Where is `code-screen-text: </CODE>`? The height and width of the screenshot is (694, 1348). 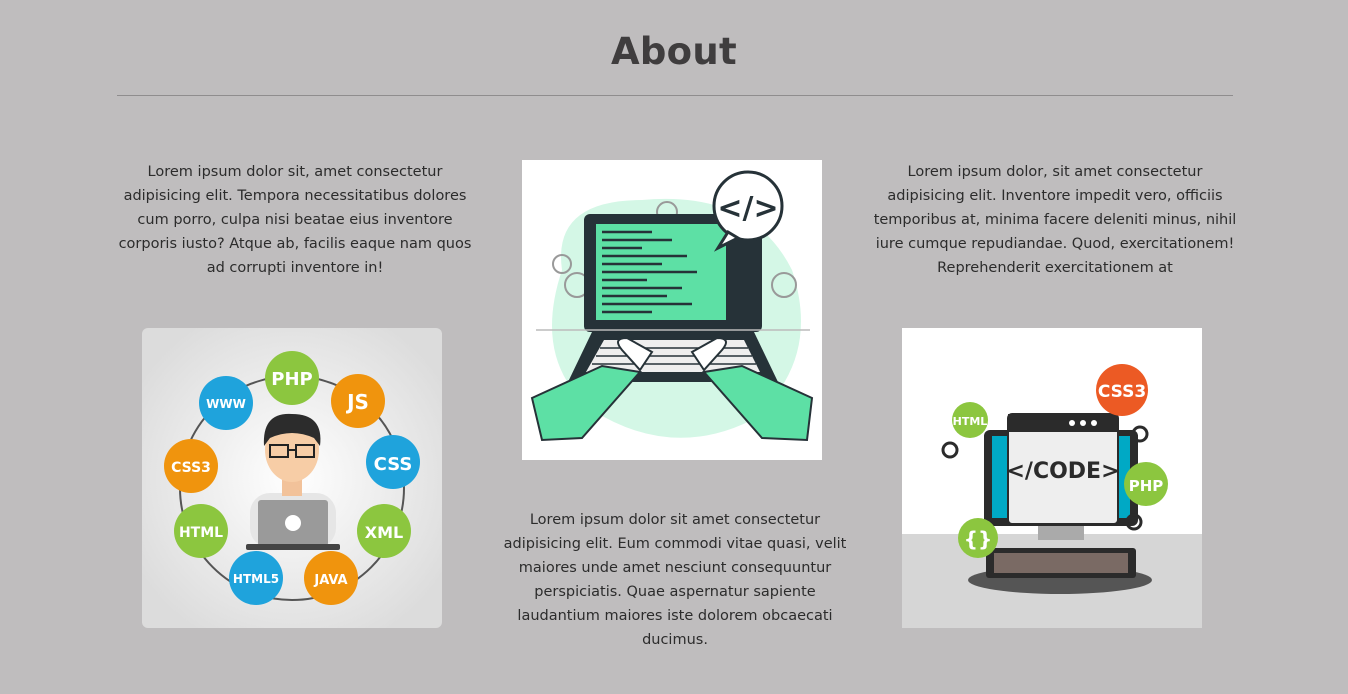
code-screen-text: </CODE> is located at coordinates (1062, 471).